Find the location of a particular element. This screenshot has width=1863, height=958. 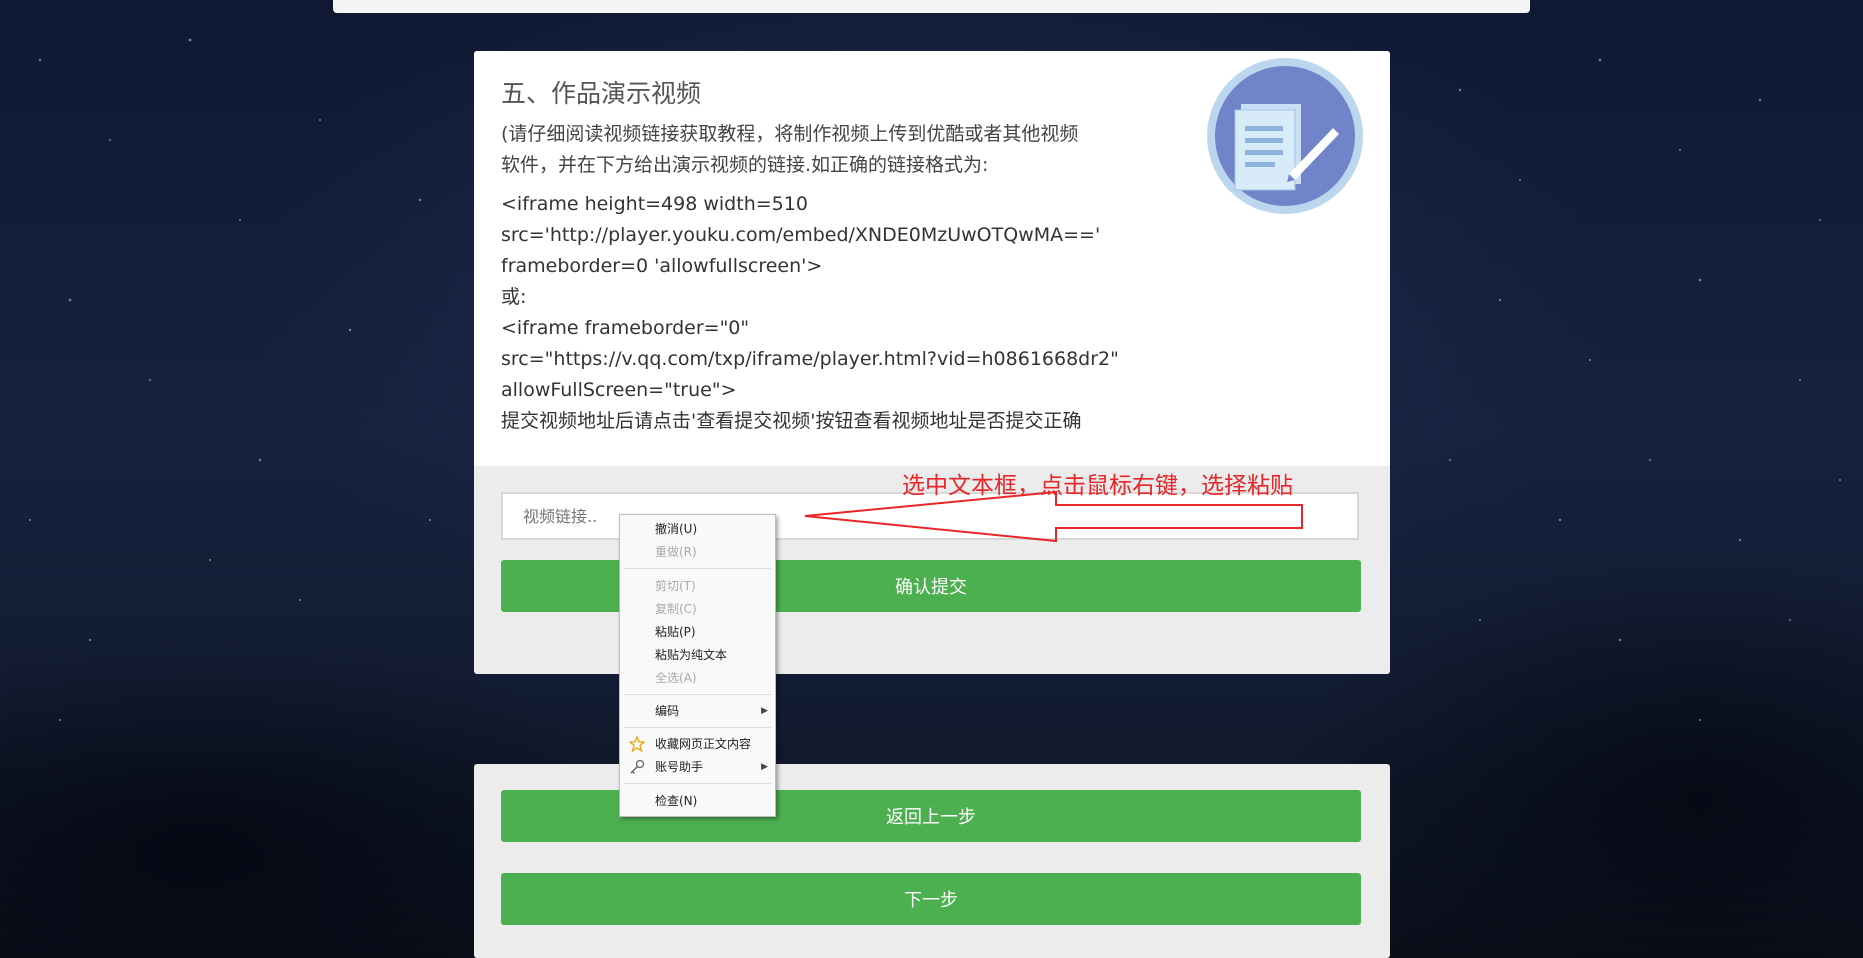

code-line: 提交视频地址后请点击'查看提交视频'按钮查看视频地址是否提交正确 is located at coordinates (791, 421).